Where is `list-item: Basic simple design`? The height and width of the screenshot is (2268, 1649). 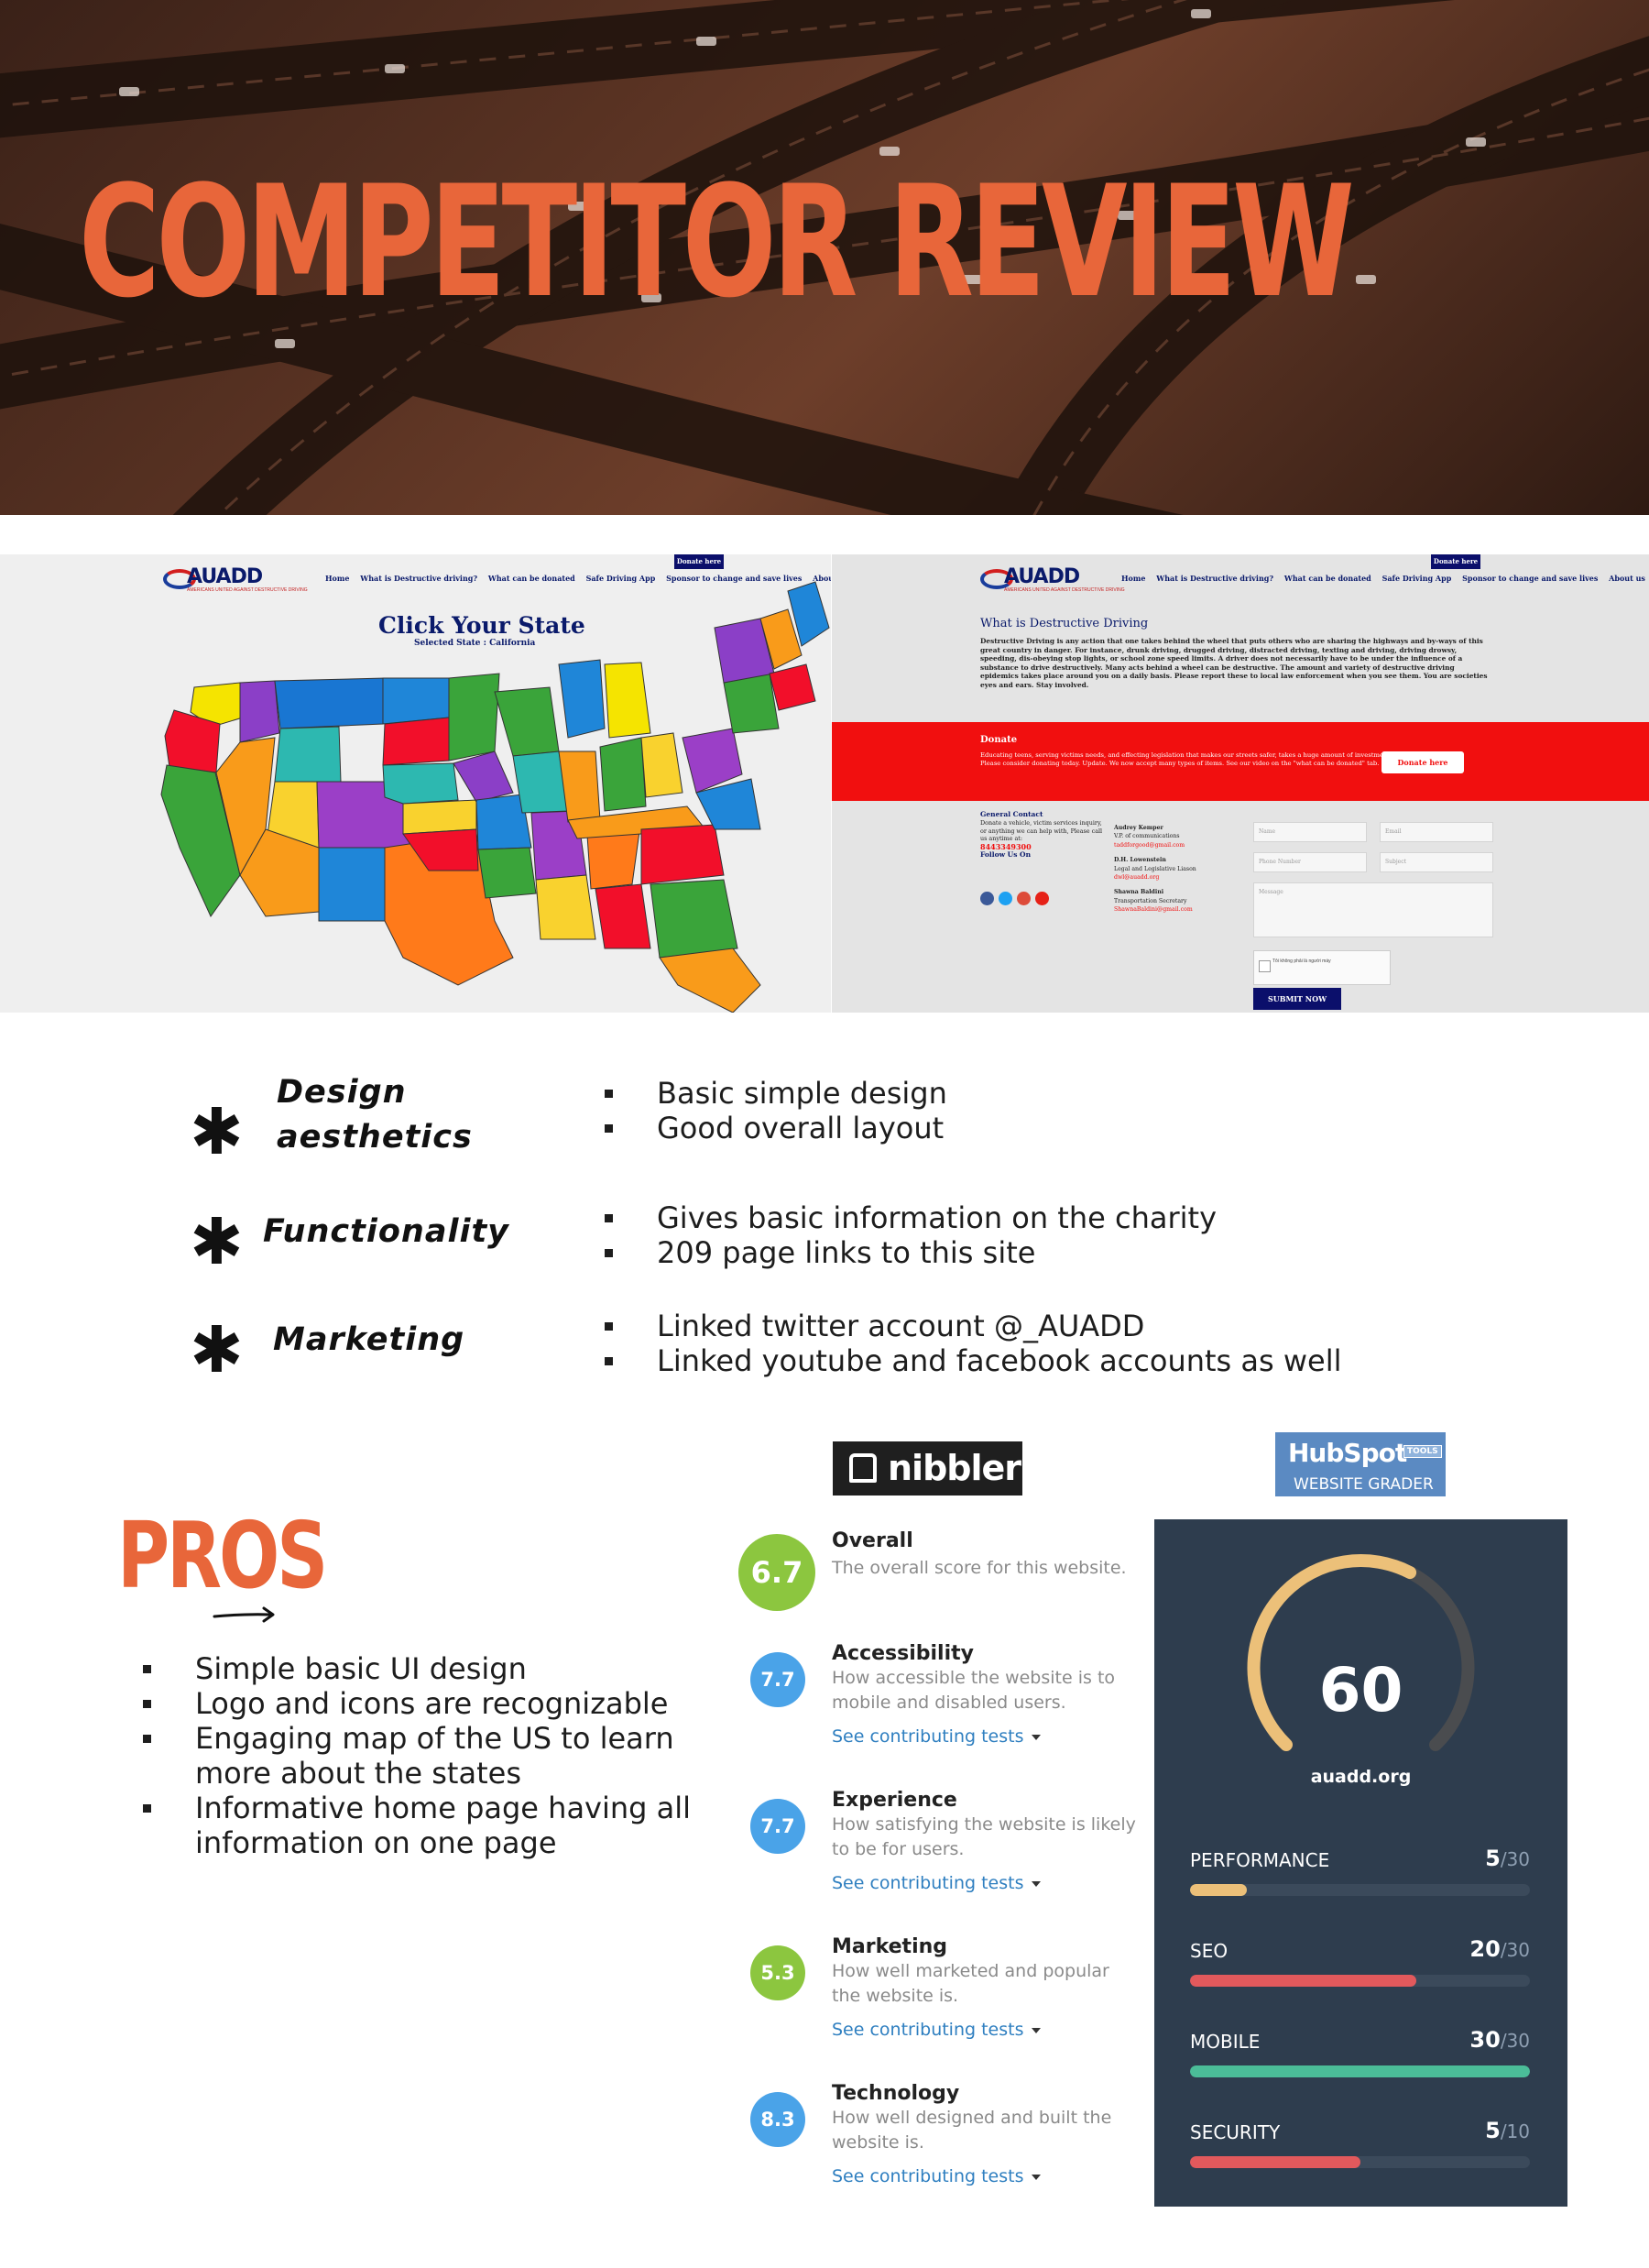
list-item: Basic simple design is located at coordinates (776, 1093).